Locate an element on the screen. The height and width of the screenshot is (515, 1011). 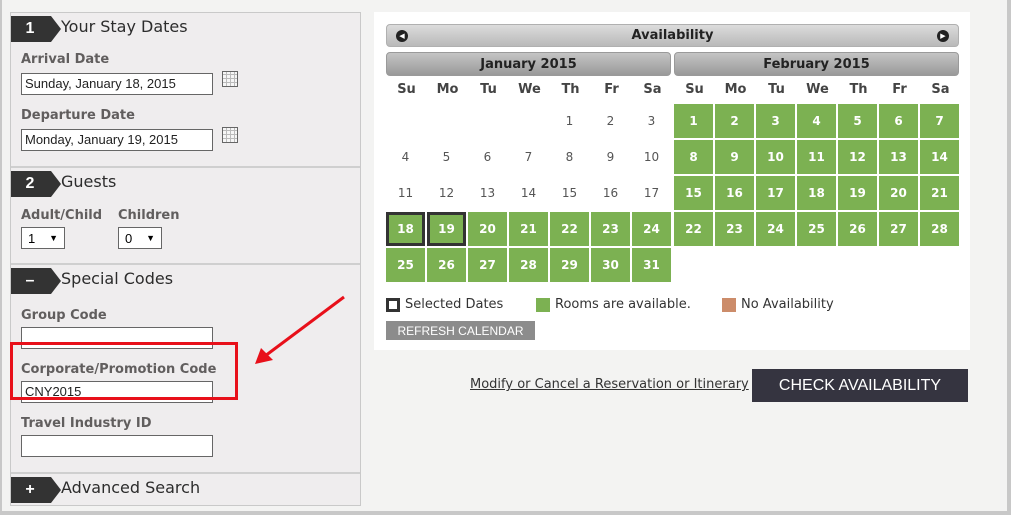
travel-industry-input is located at coordinates (117, 446).